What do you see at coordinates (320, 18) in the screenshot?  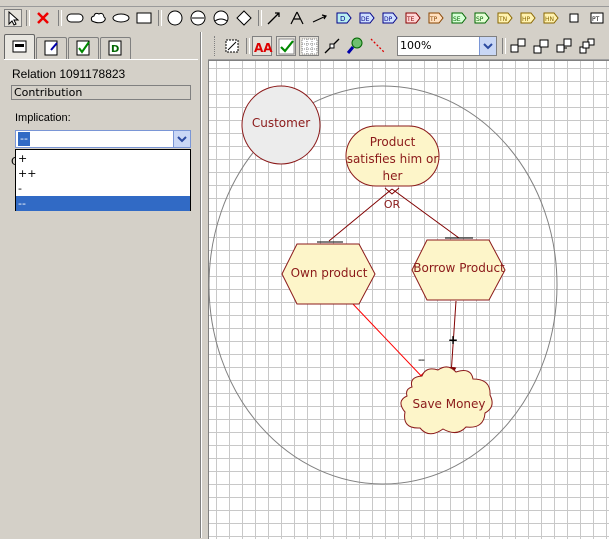 I see `means-end-tool-button` at bounding box center [320, 18].